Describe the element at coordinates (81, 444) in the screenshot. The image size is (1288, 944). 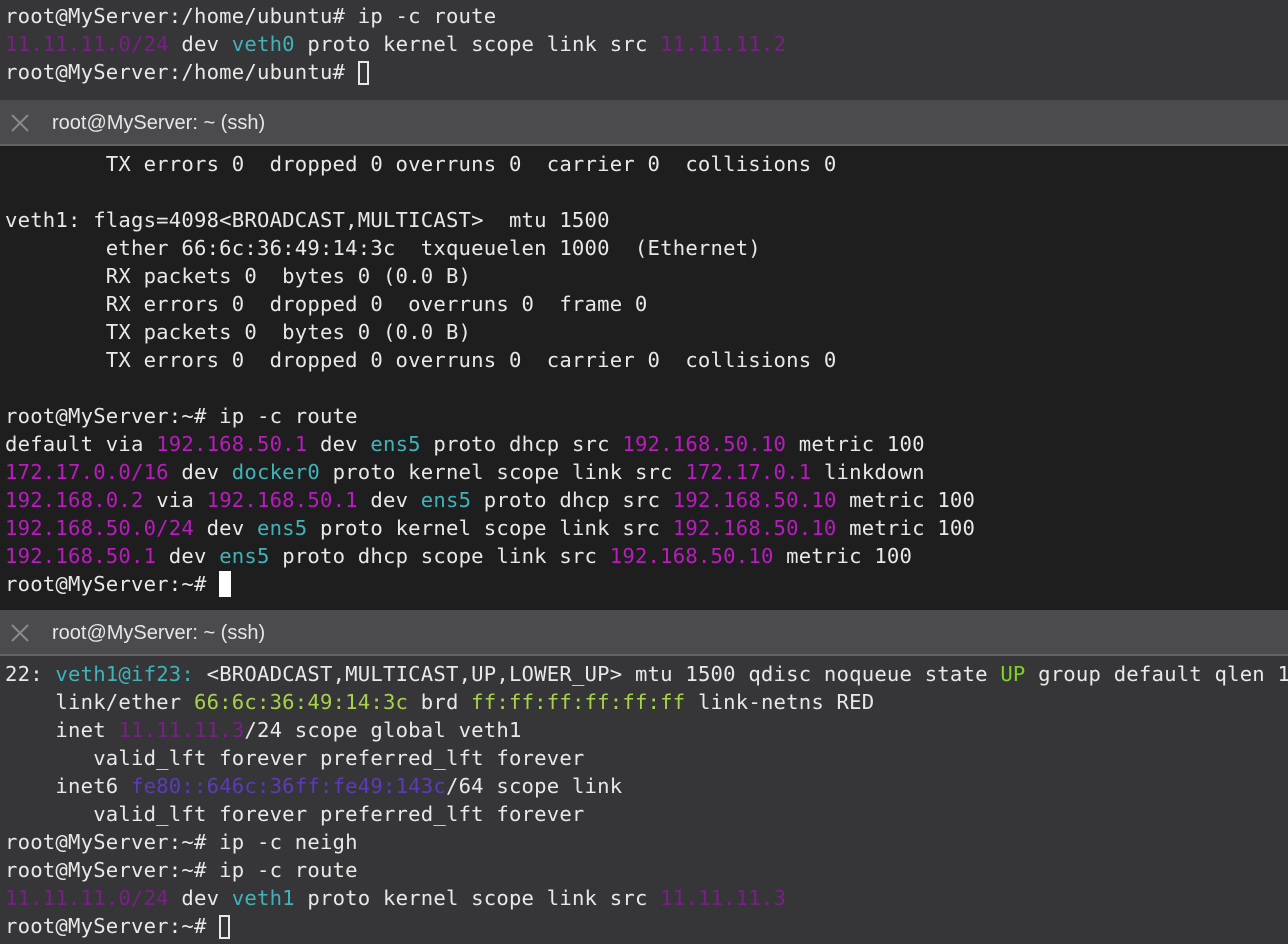
I see `route-text: default via` at that location.